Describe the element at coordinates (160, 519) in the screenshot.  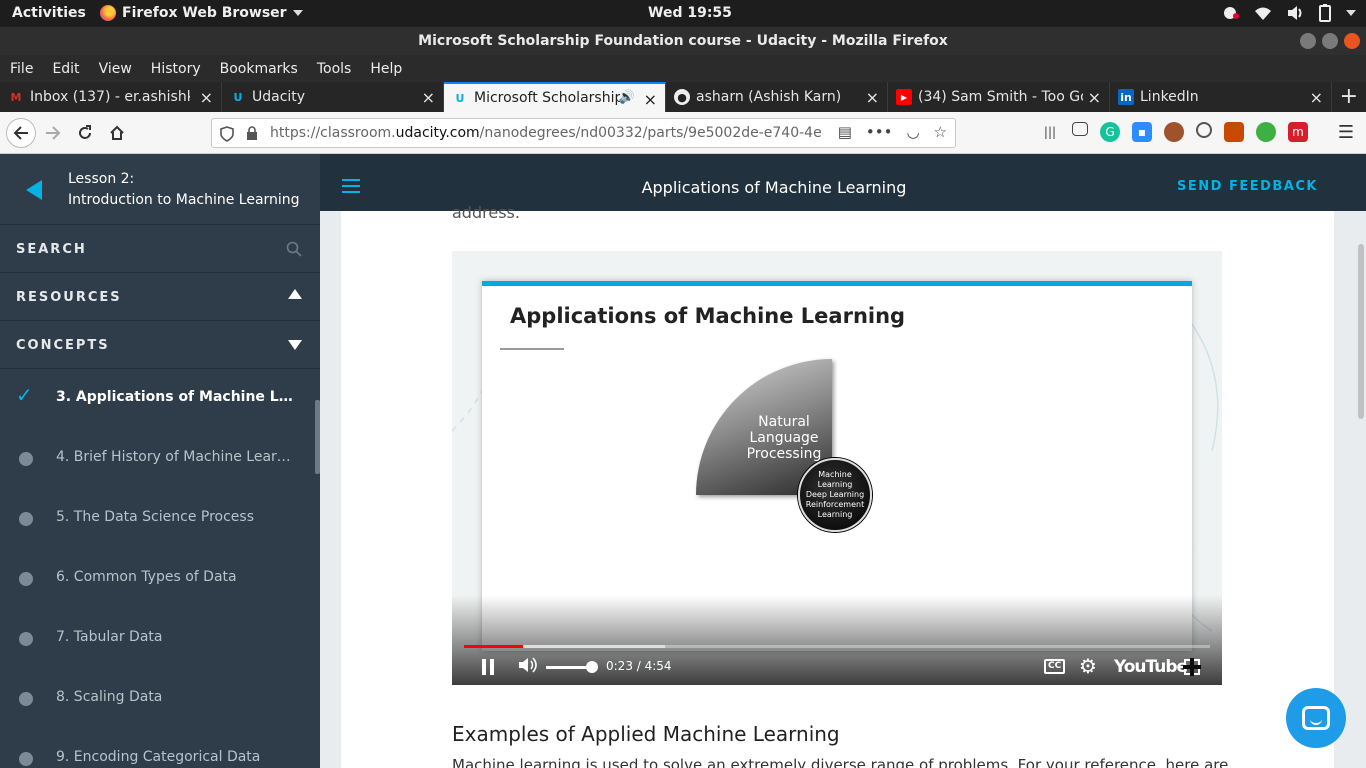
I see `concept-item: 5. The Data Science Process` at that location.